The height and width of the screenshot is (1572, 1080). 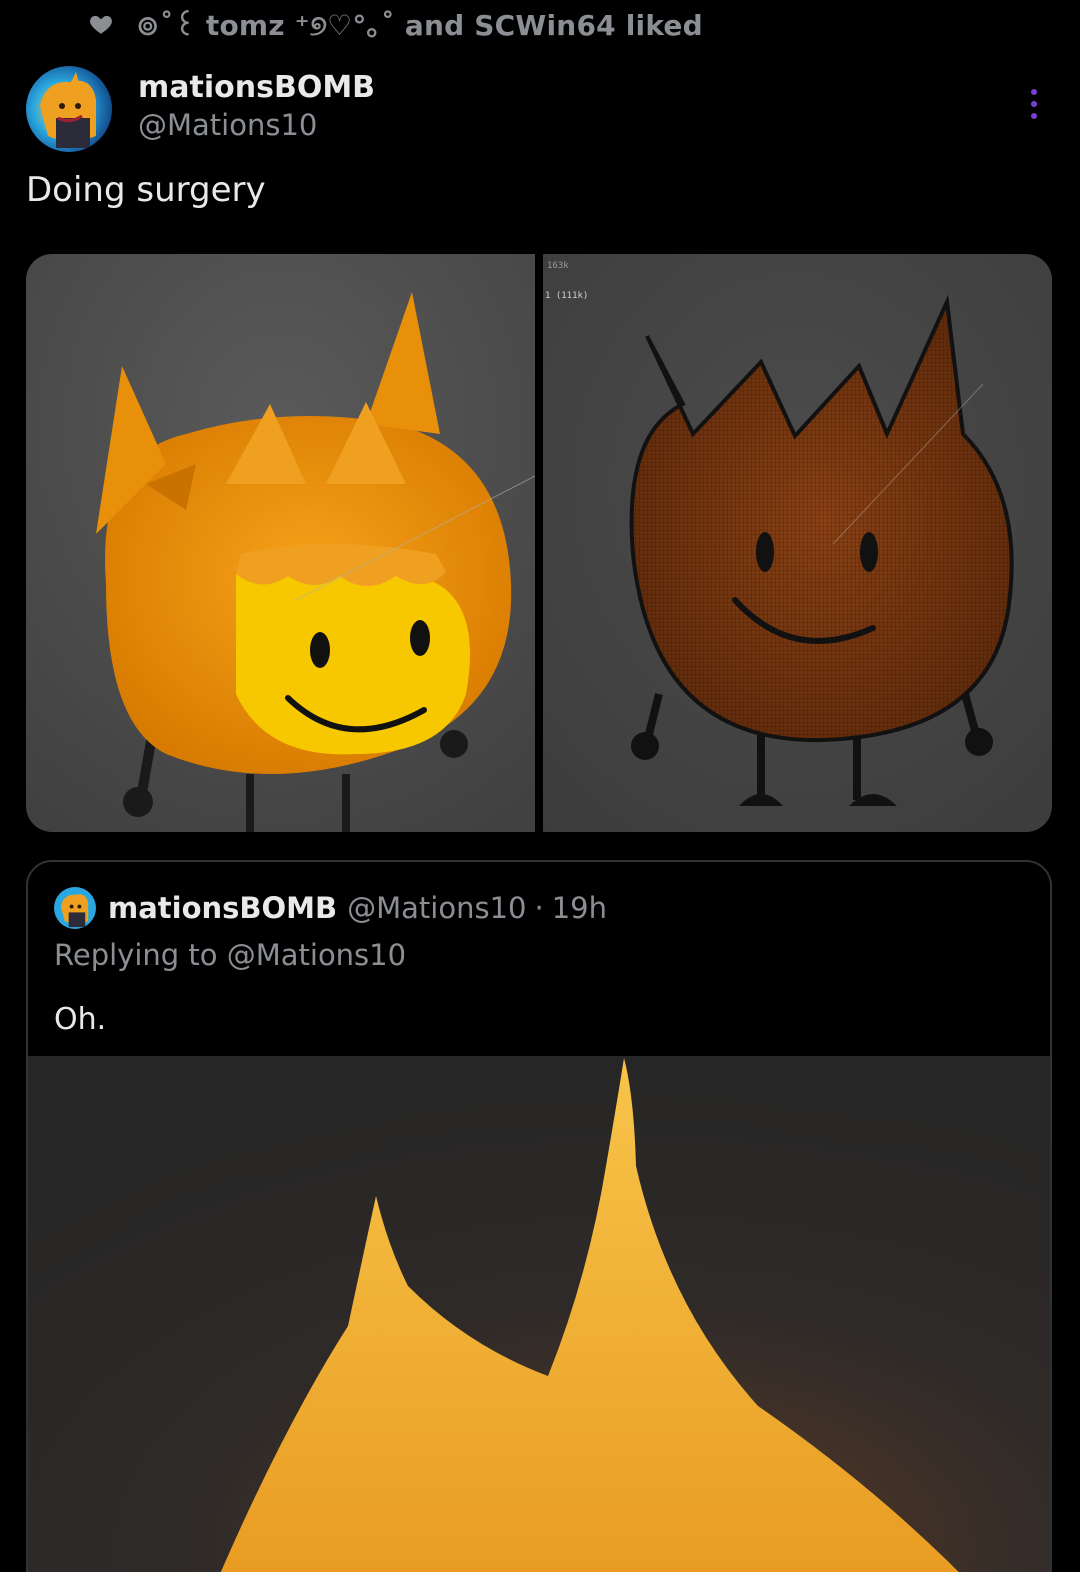 I want to click on replying-mention: @Mations10, so click(x=316, y=955).